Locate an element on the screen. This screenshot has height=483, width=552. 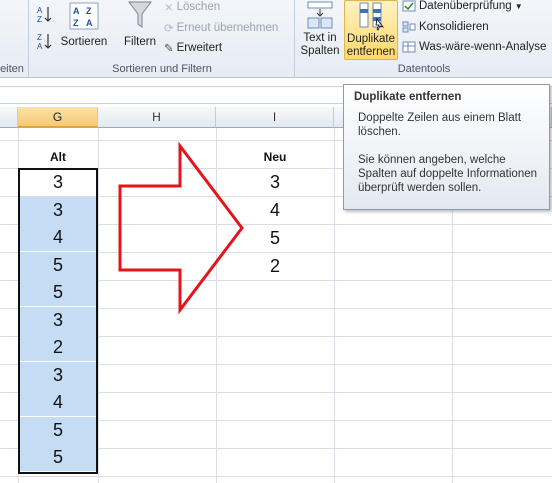
consolidate-icon is located at coordinates (409, 27).